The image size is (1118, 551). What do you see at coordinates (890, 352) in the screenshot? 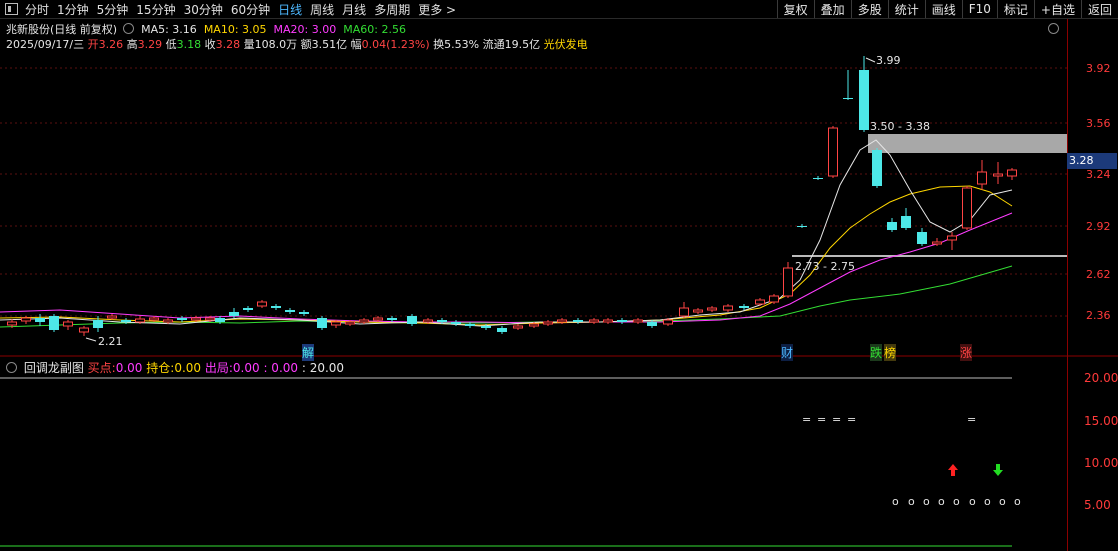
I see `event-ranking-marker: 榜` at bounding box center [890, 352].